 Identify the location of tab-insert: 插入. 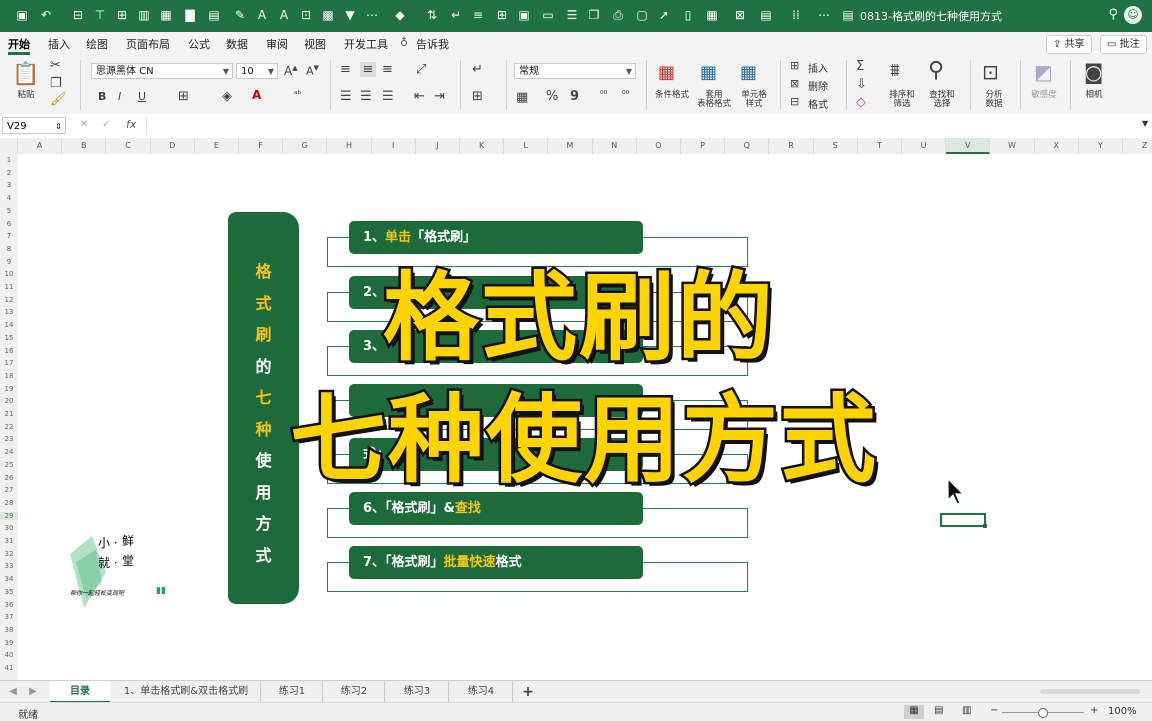
(59, 44).